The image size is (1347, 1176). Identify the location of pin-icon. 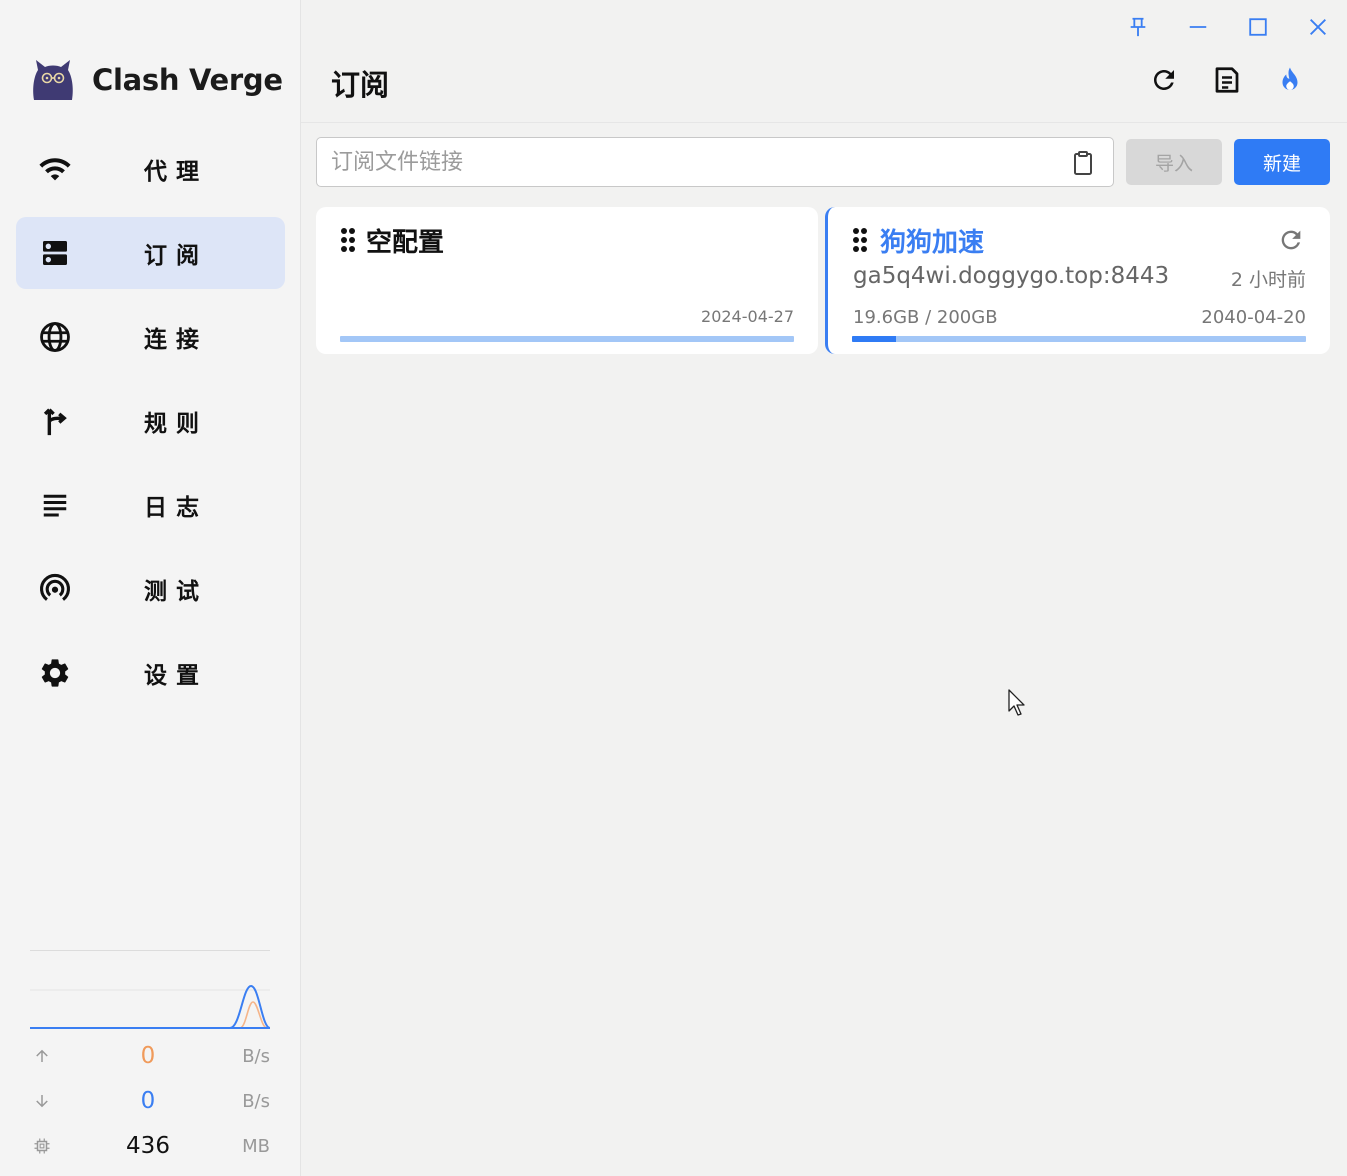
(1138, 27).